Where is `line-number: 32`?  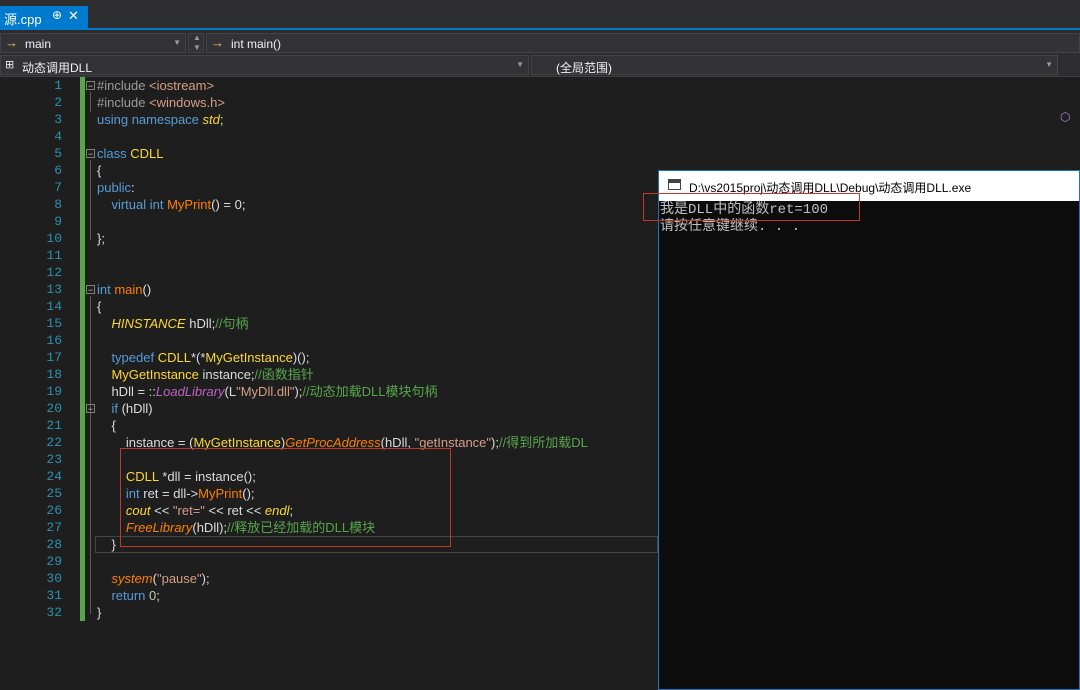 line-number: 32 is located at coordinates (54, 612).